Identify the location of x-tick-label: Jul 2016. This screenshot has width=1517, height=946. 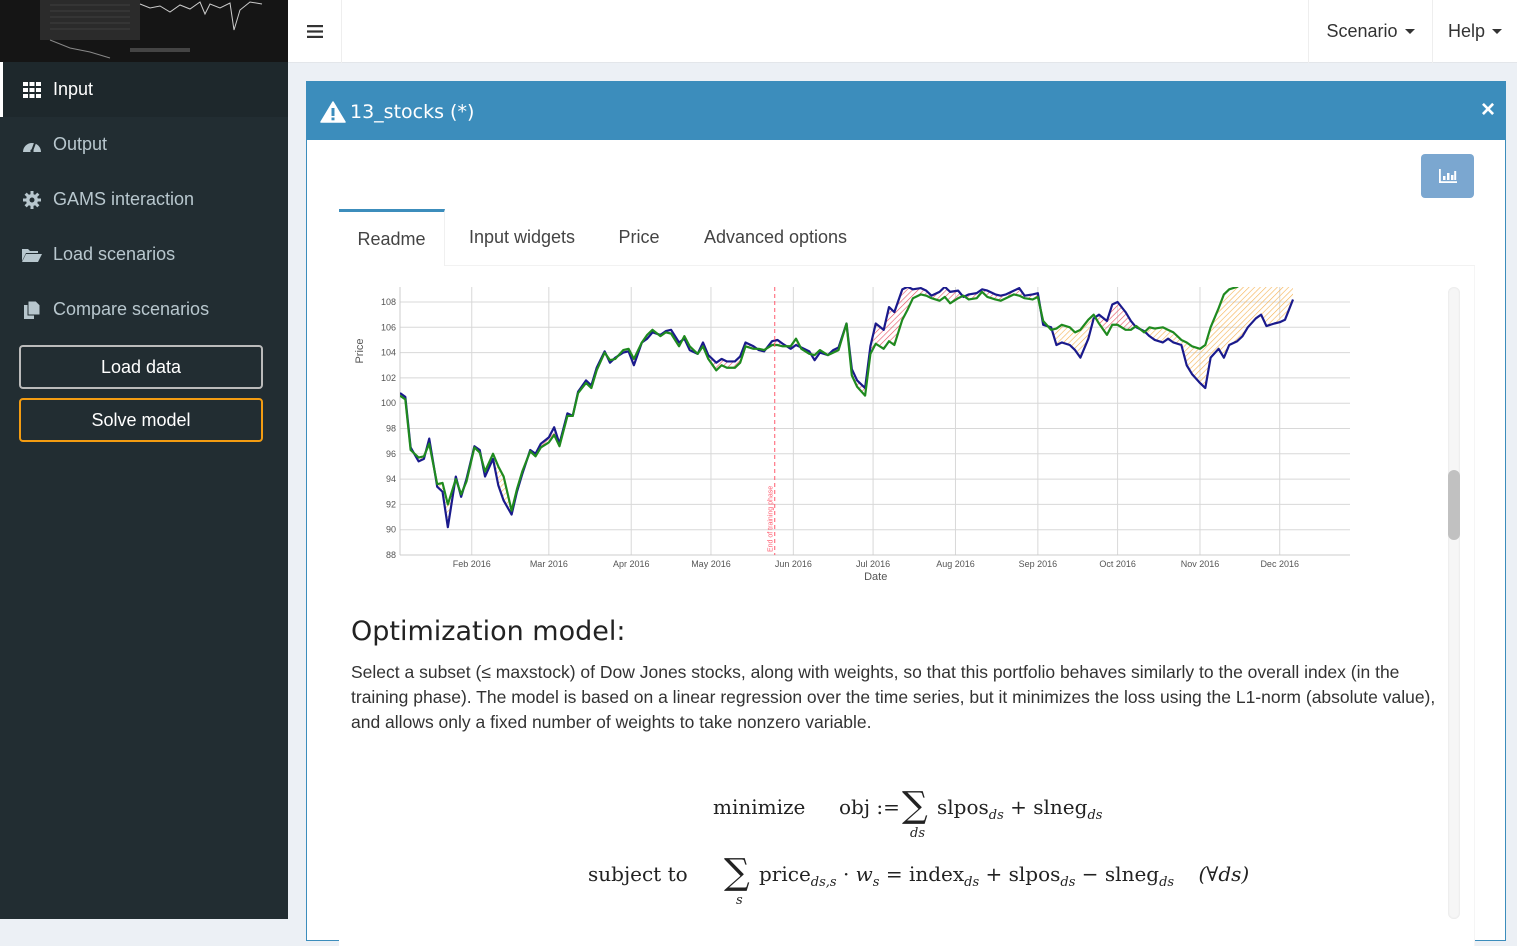
(873, 564).